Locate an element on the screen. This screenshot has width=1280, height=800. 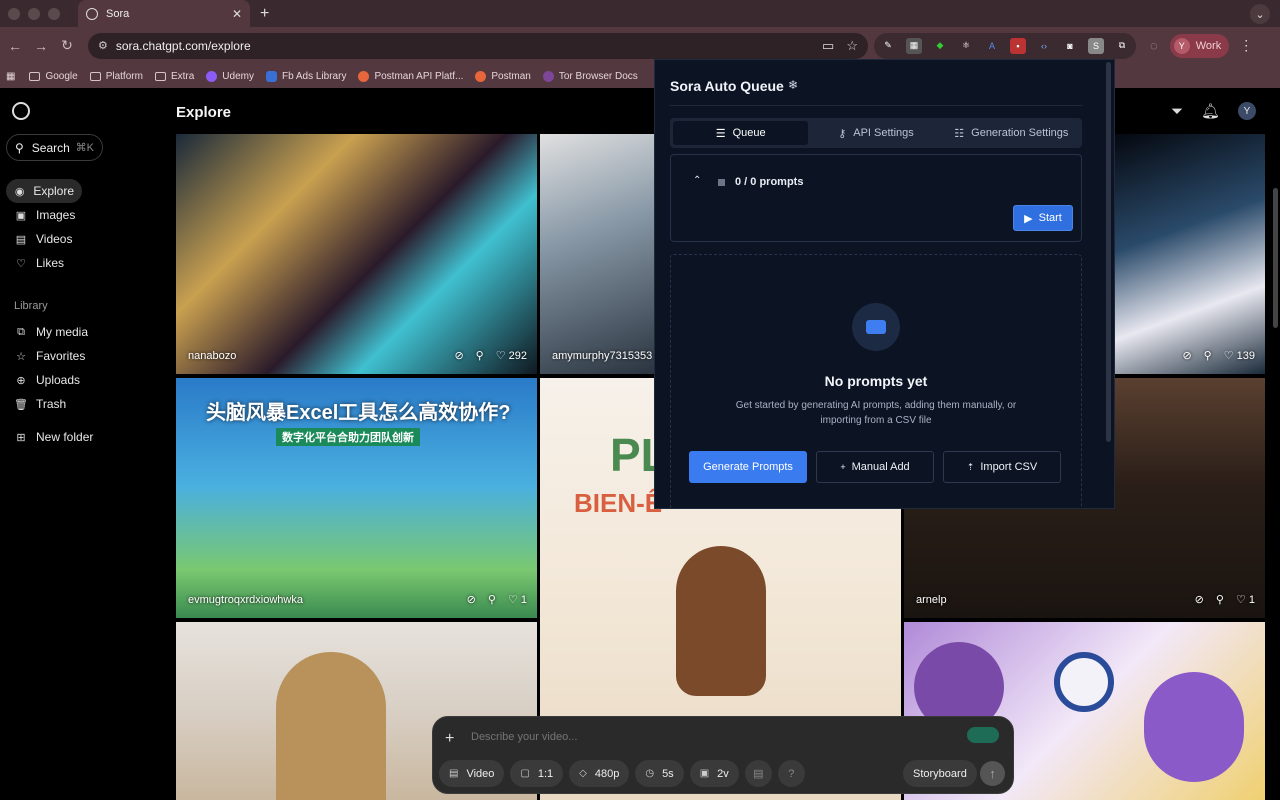
sidebar-item-likes: ♡ Likes is located at coordinates (39, 263).